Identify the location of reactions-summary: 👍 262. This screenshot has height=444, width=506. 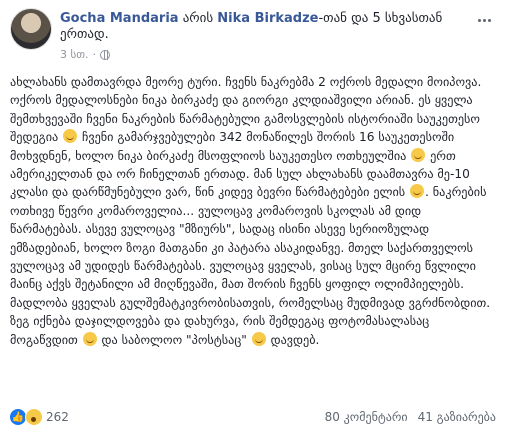
(39, 417).